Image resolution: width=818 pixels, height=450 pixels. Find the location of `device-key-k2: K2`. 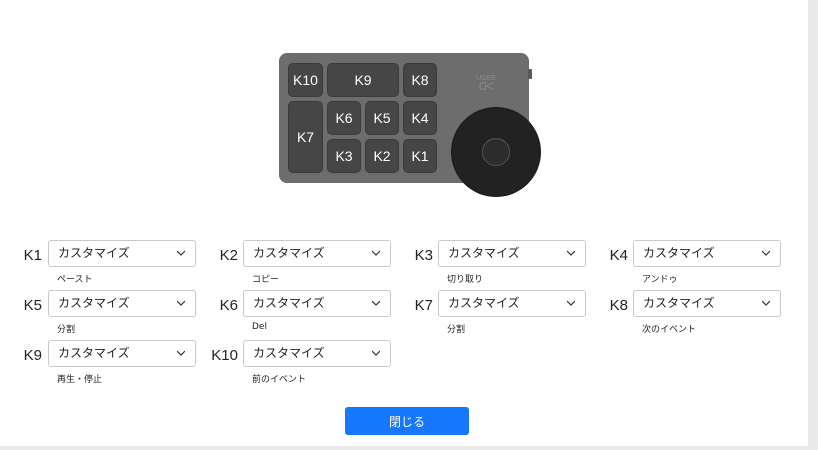

device-key-k2: K2 is located at coordinates (382, 156).